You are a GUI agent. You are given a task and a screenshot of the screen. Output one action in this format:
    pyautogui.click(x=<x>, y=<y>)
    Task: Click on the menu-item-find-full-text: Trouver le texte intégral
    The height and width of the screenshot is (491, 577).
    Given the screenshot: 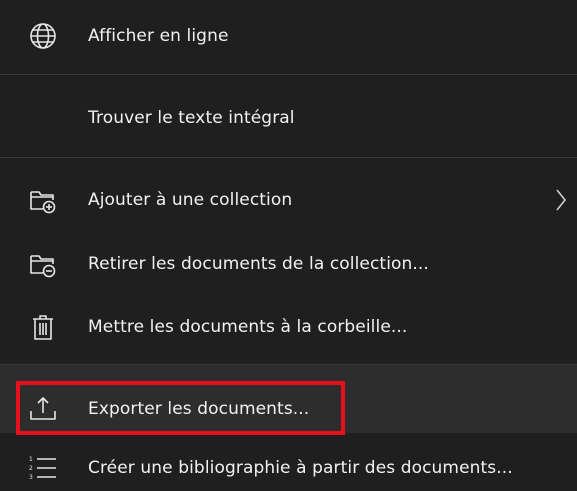 What is the action you would take?
    pyautogui.click(x=288, y=118)
    